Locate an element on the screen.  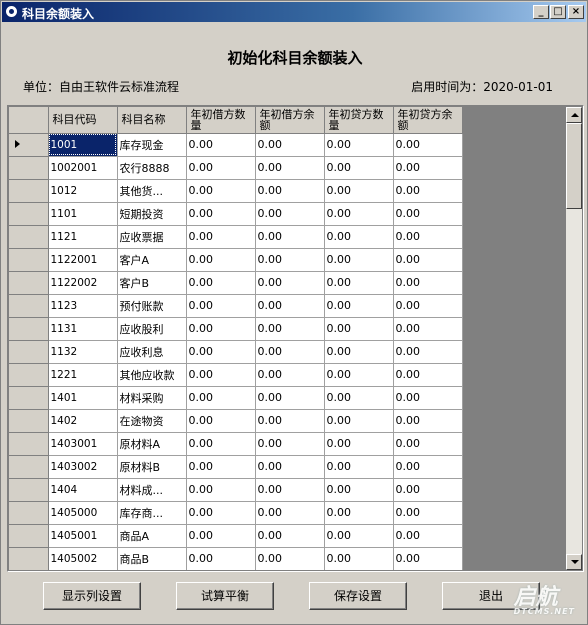
table-cell: 农行8888 is located at coordinates (152, 168).